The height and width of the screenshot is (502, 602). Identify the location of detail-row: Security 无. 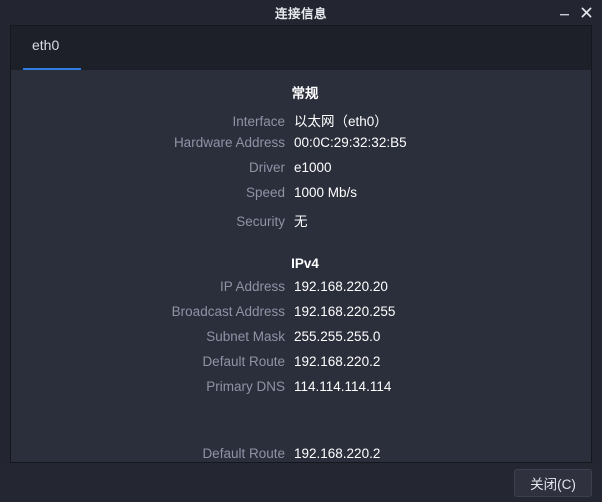
(301, 222).